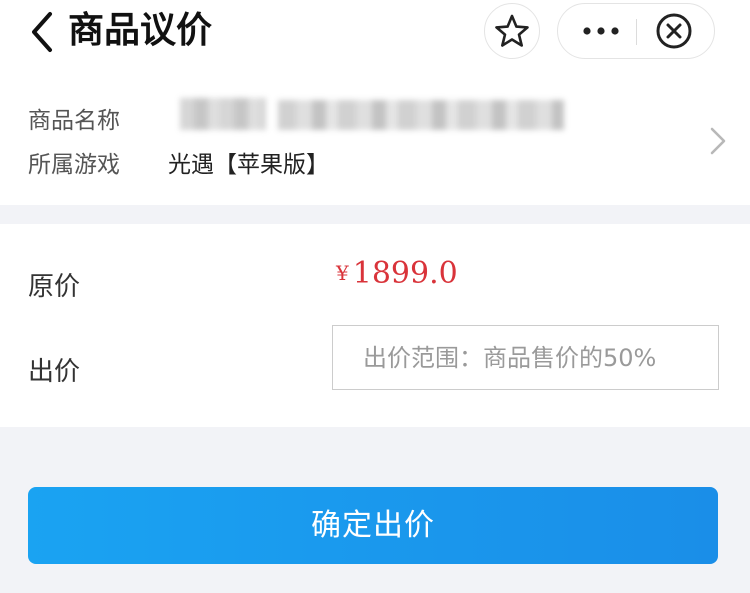 The height and width of the screenshot is (593, 750). I want to click on back-button, so click(42, 32).